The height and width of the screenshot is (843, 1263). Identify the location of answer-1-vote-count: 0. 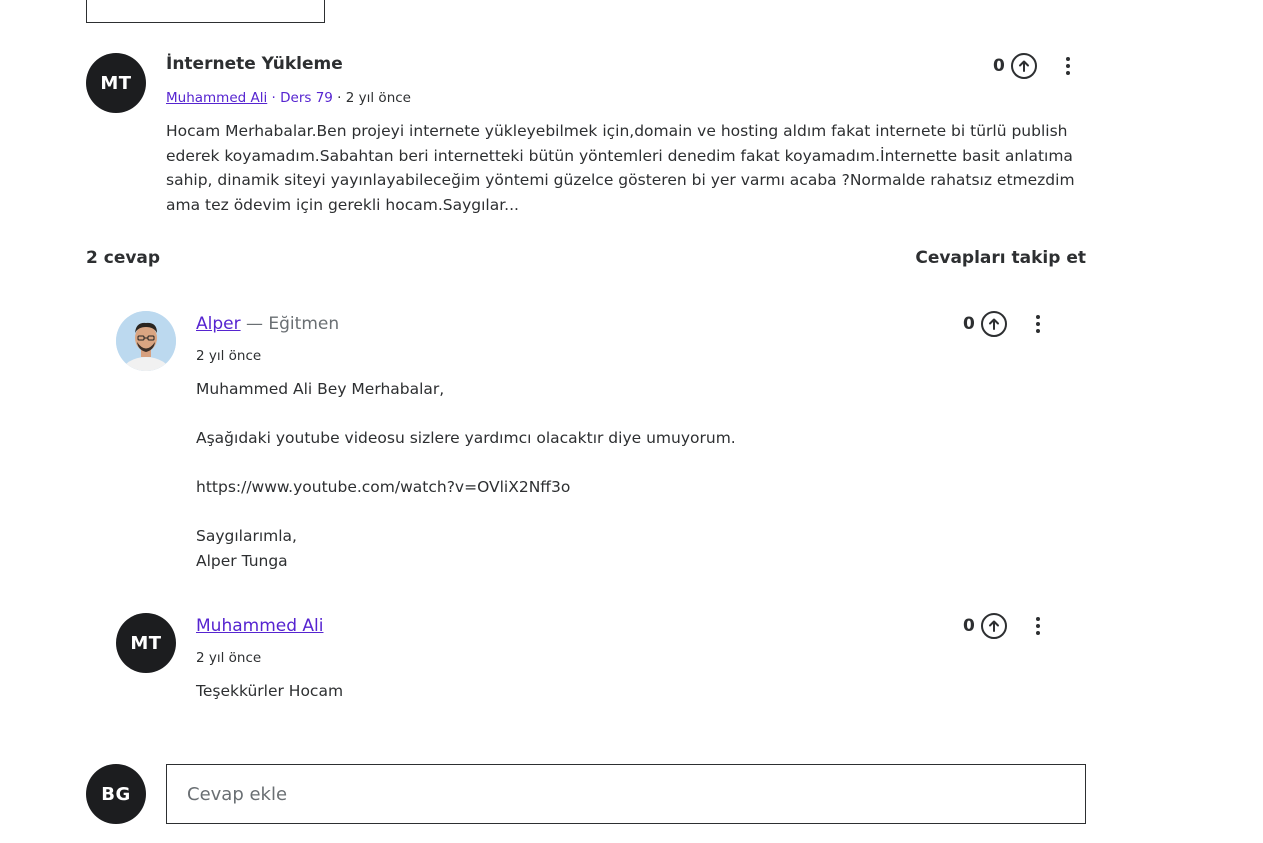
(969, 324).